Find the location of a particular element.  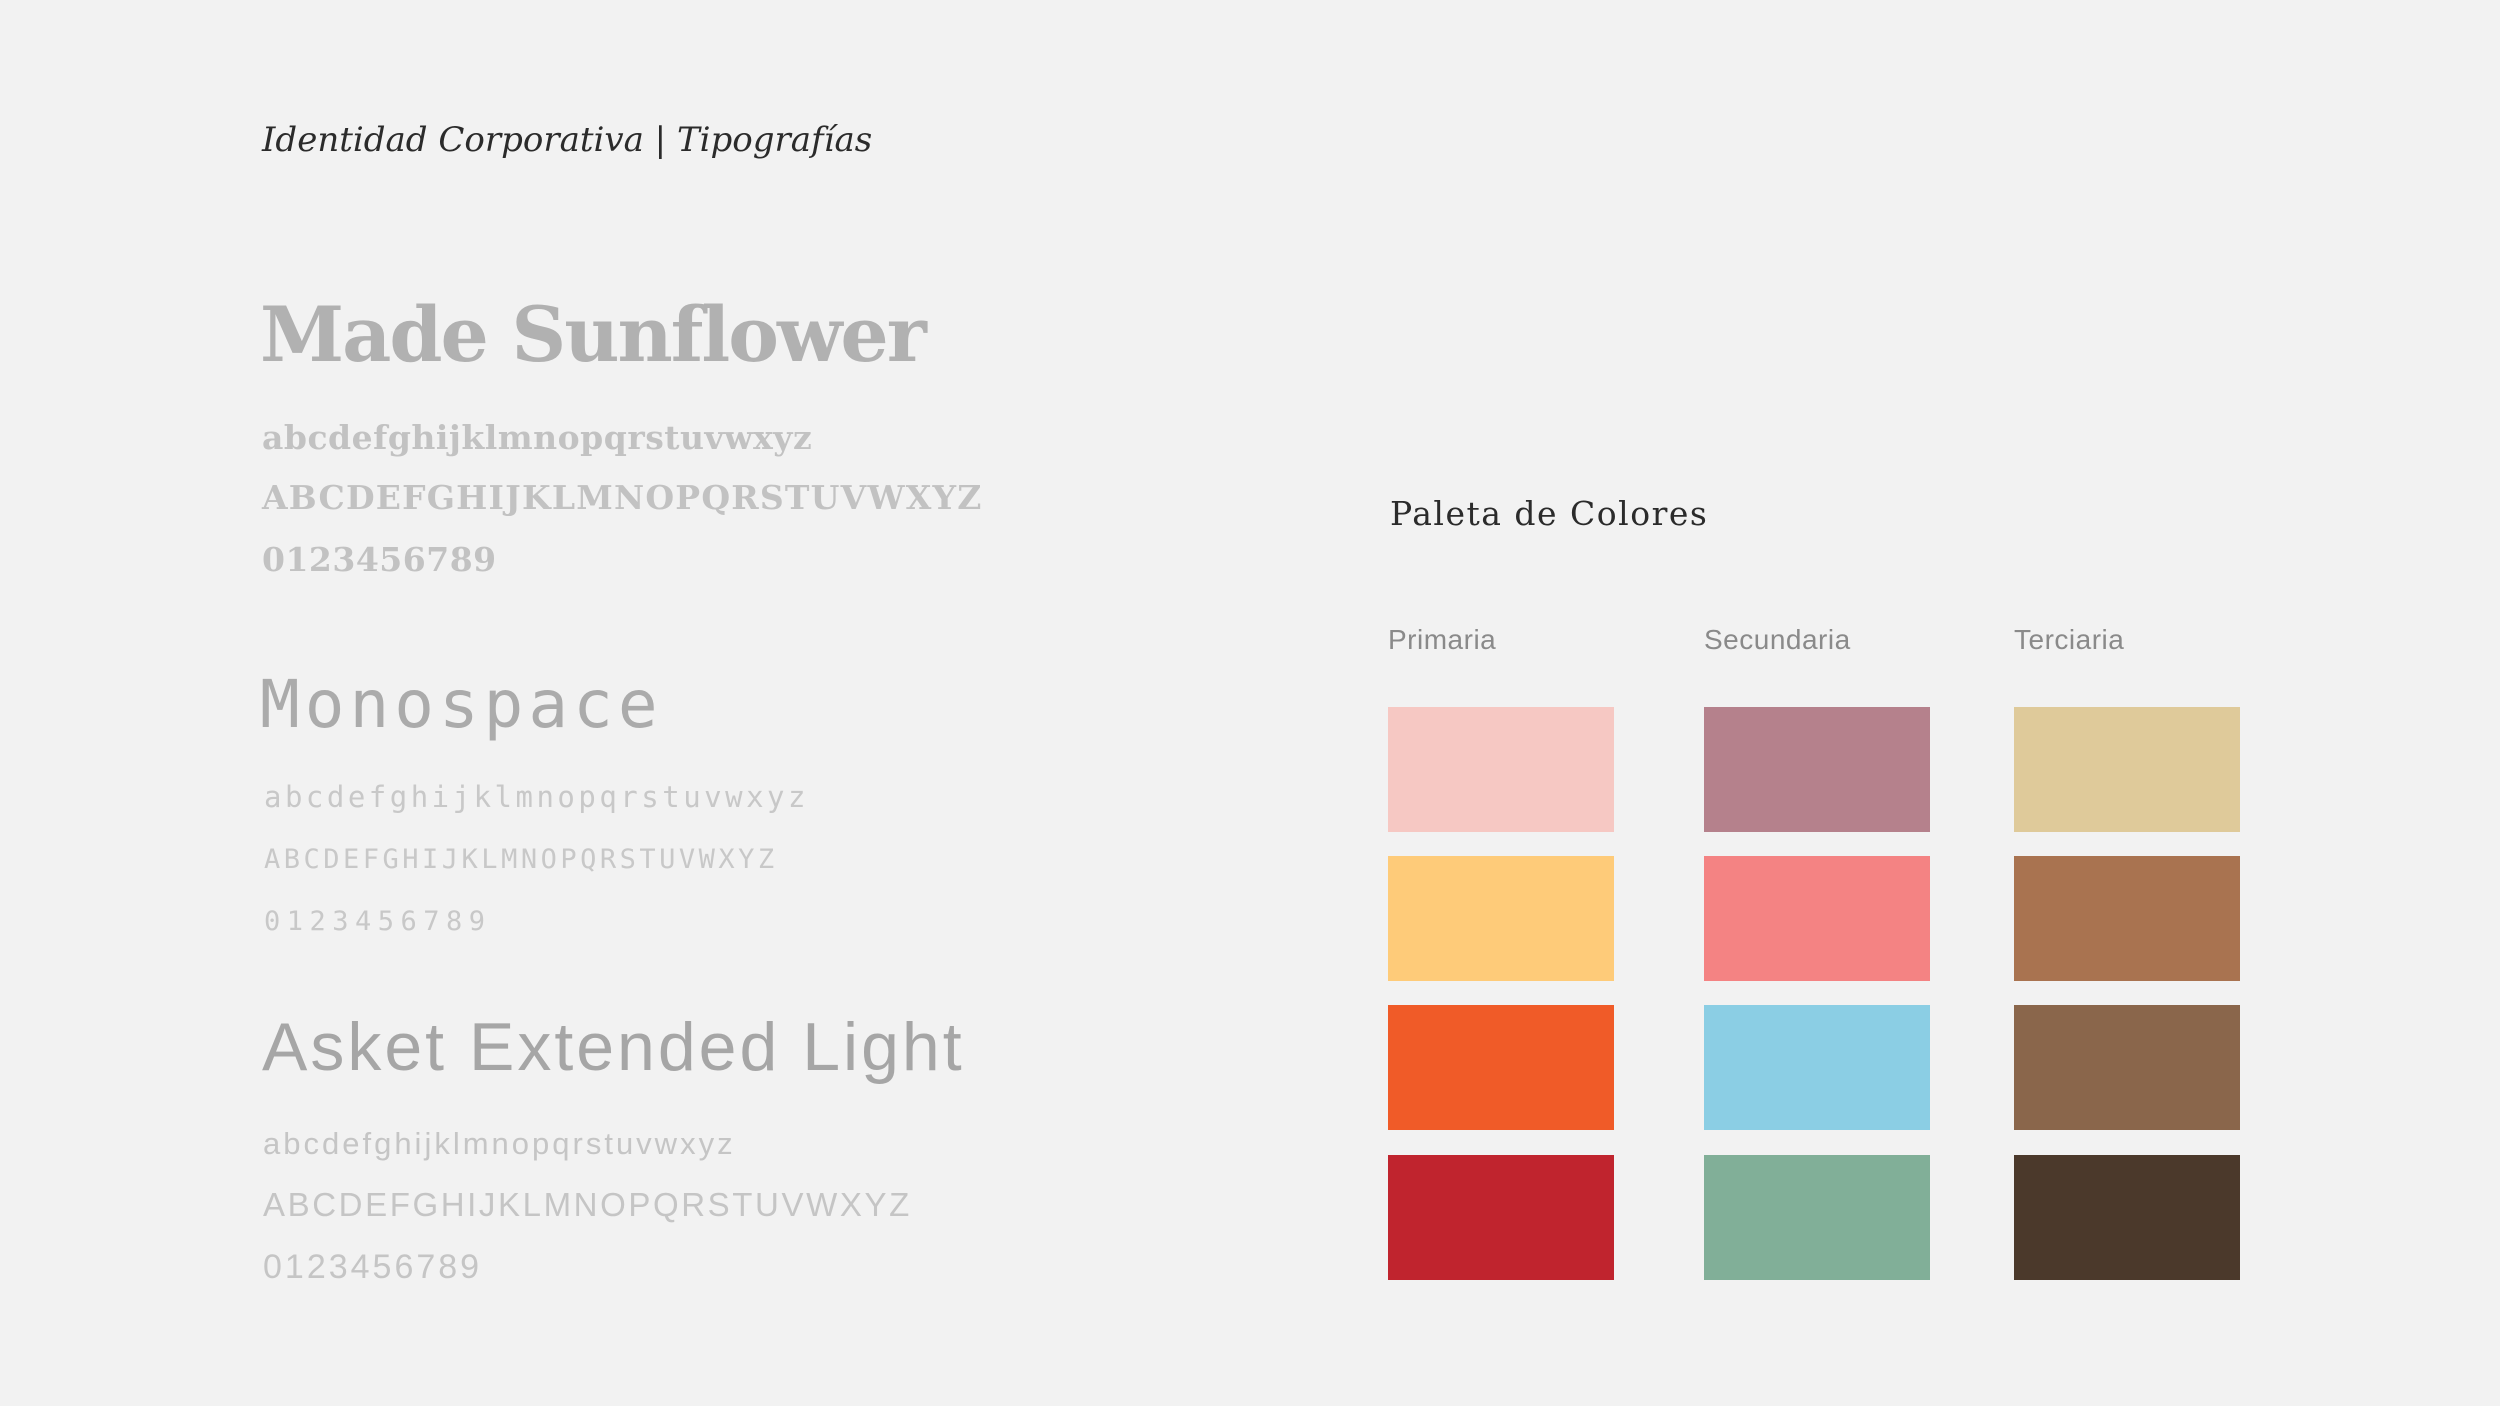

palette-column-label-secundaria: Secundaria is located at coordinates (1777, 639).